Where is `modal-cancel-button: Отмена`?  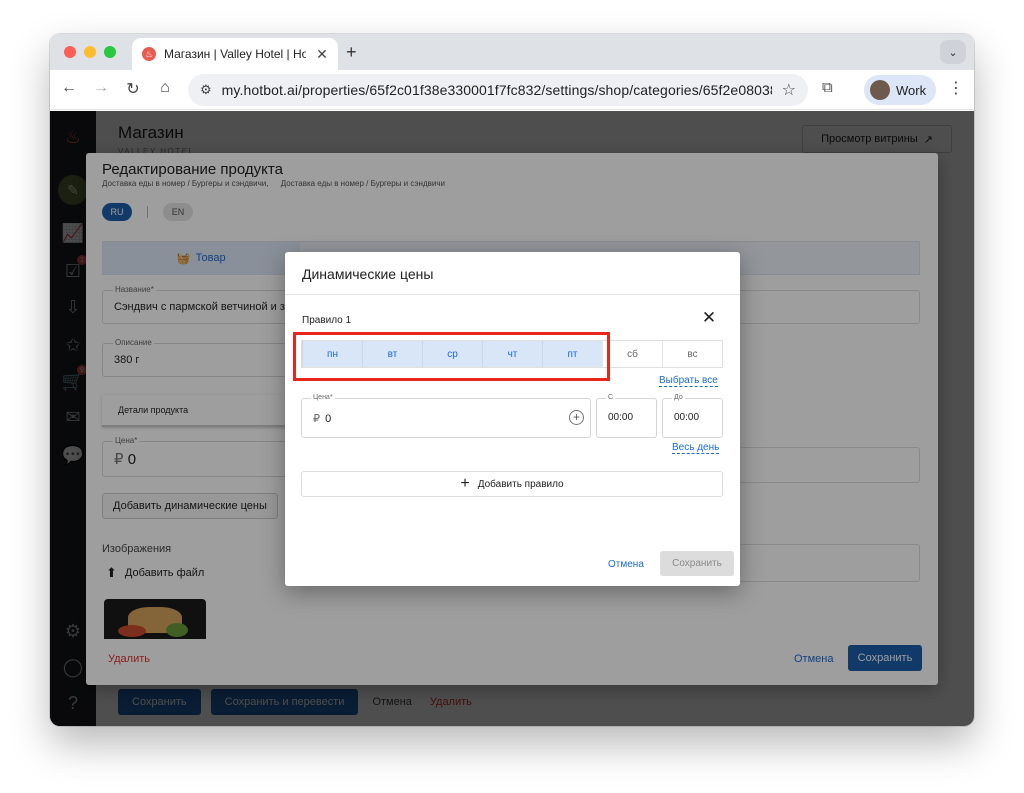
modal-cancel-button: Отмена is located at coordinates (626, 564).